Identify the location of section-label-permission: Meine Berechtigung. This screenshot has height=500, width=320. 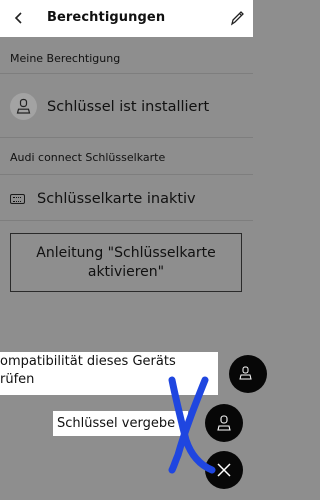
(65, 58).